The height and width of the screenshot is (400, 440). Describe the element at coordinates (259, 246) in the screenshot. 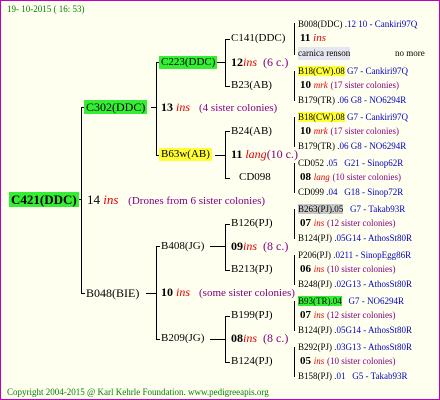

I see `b408-line: 09ins (8 c.)` at that location.